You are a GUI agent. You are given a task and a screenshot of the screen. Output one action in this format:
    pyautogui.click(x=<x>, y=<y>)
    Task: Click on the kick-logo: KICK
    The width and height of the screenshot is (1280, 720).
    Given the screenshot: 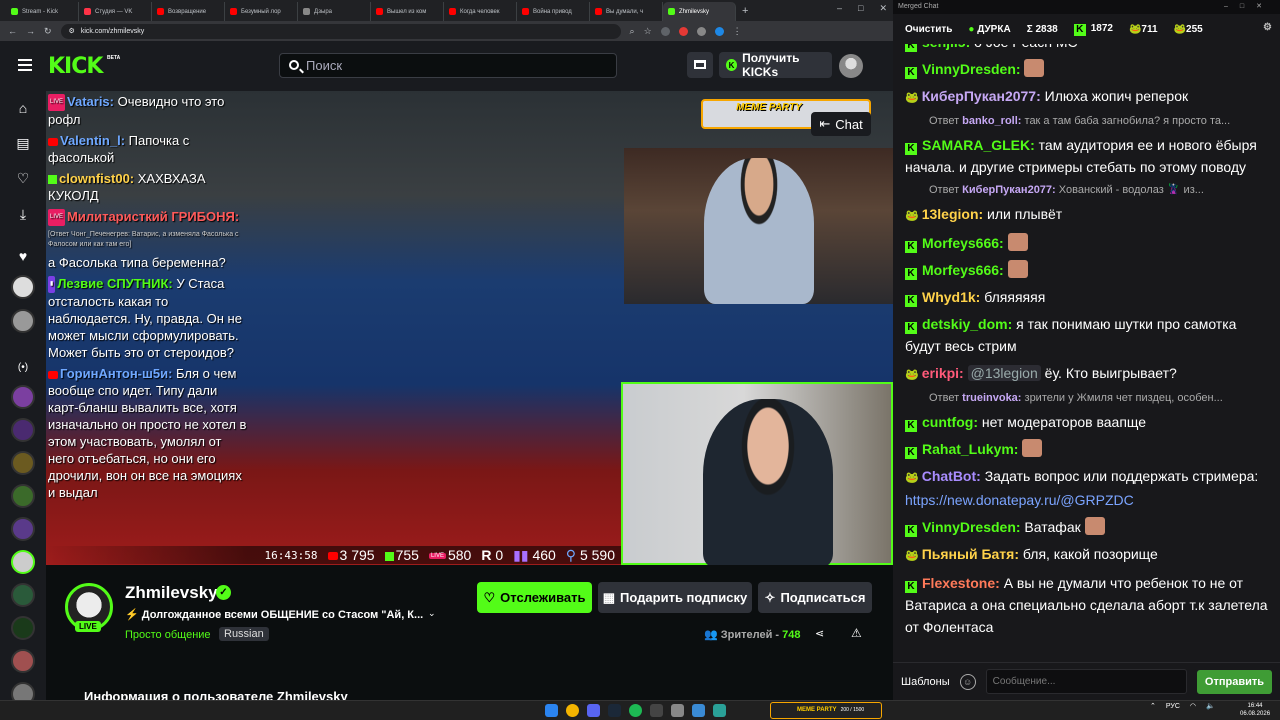 What is the action you would take?
    pyautogui.click(x=75, y=66)
    